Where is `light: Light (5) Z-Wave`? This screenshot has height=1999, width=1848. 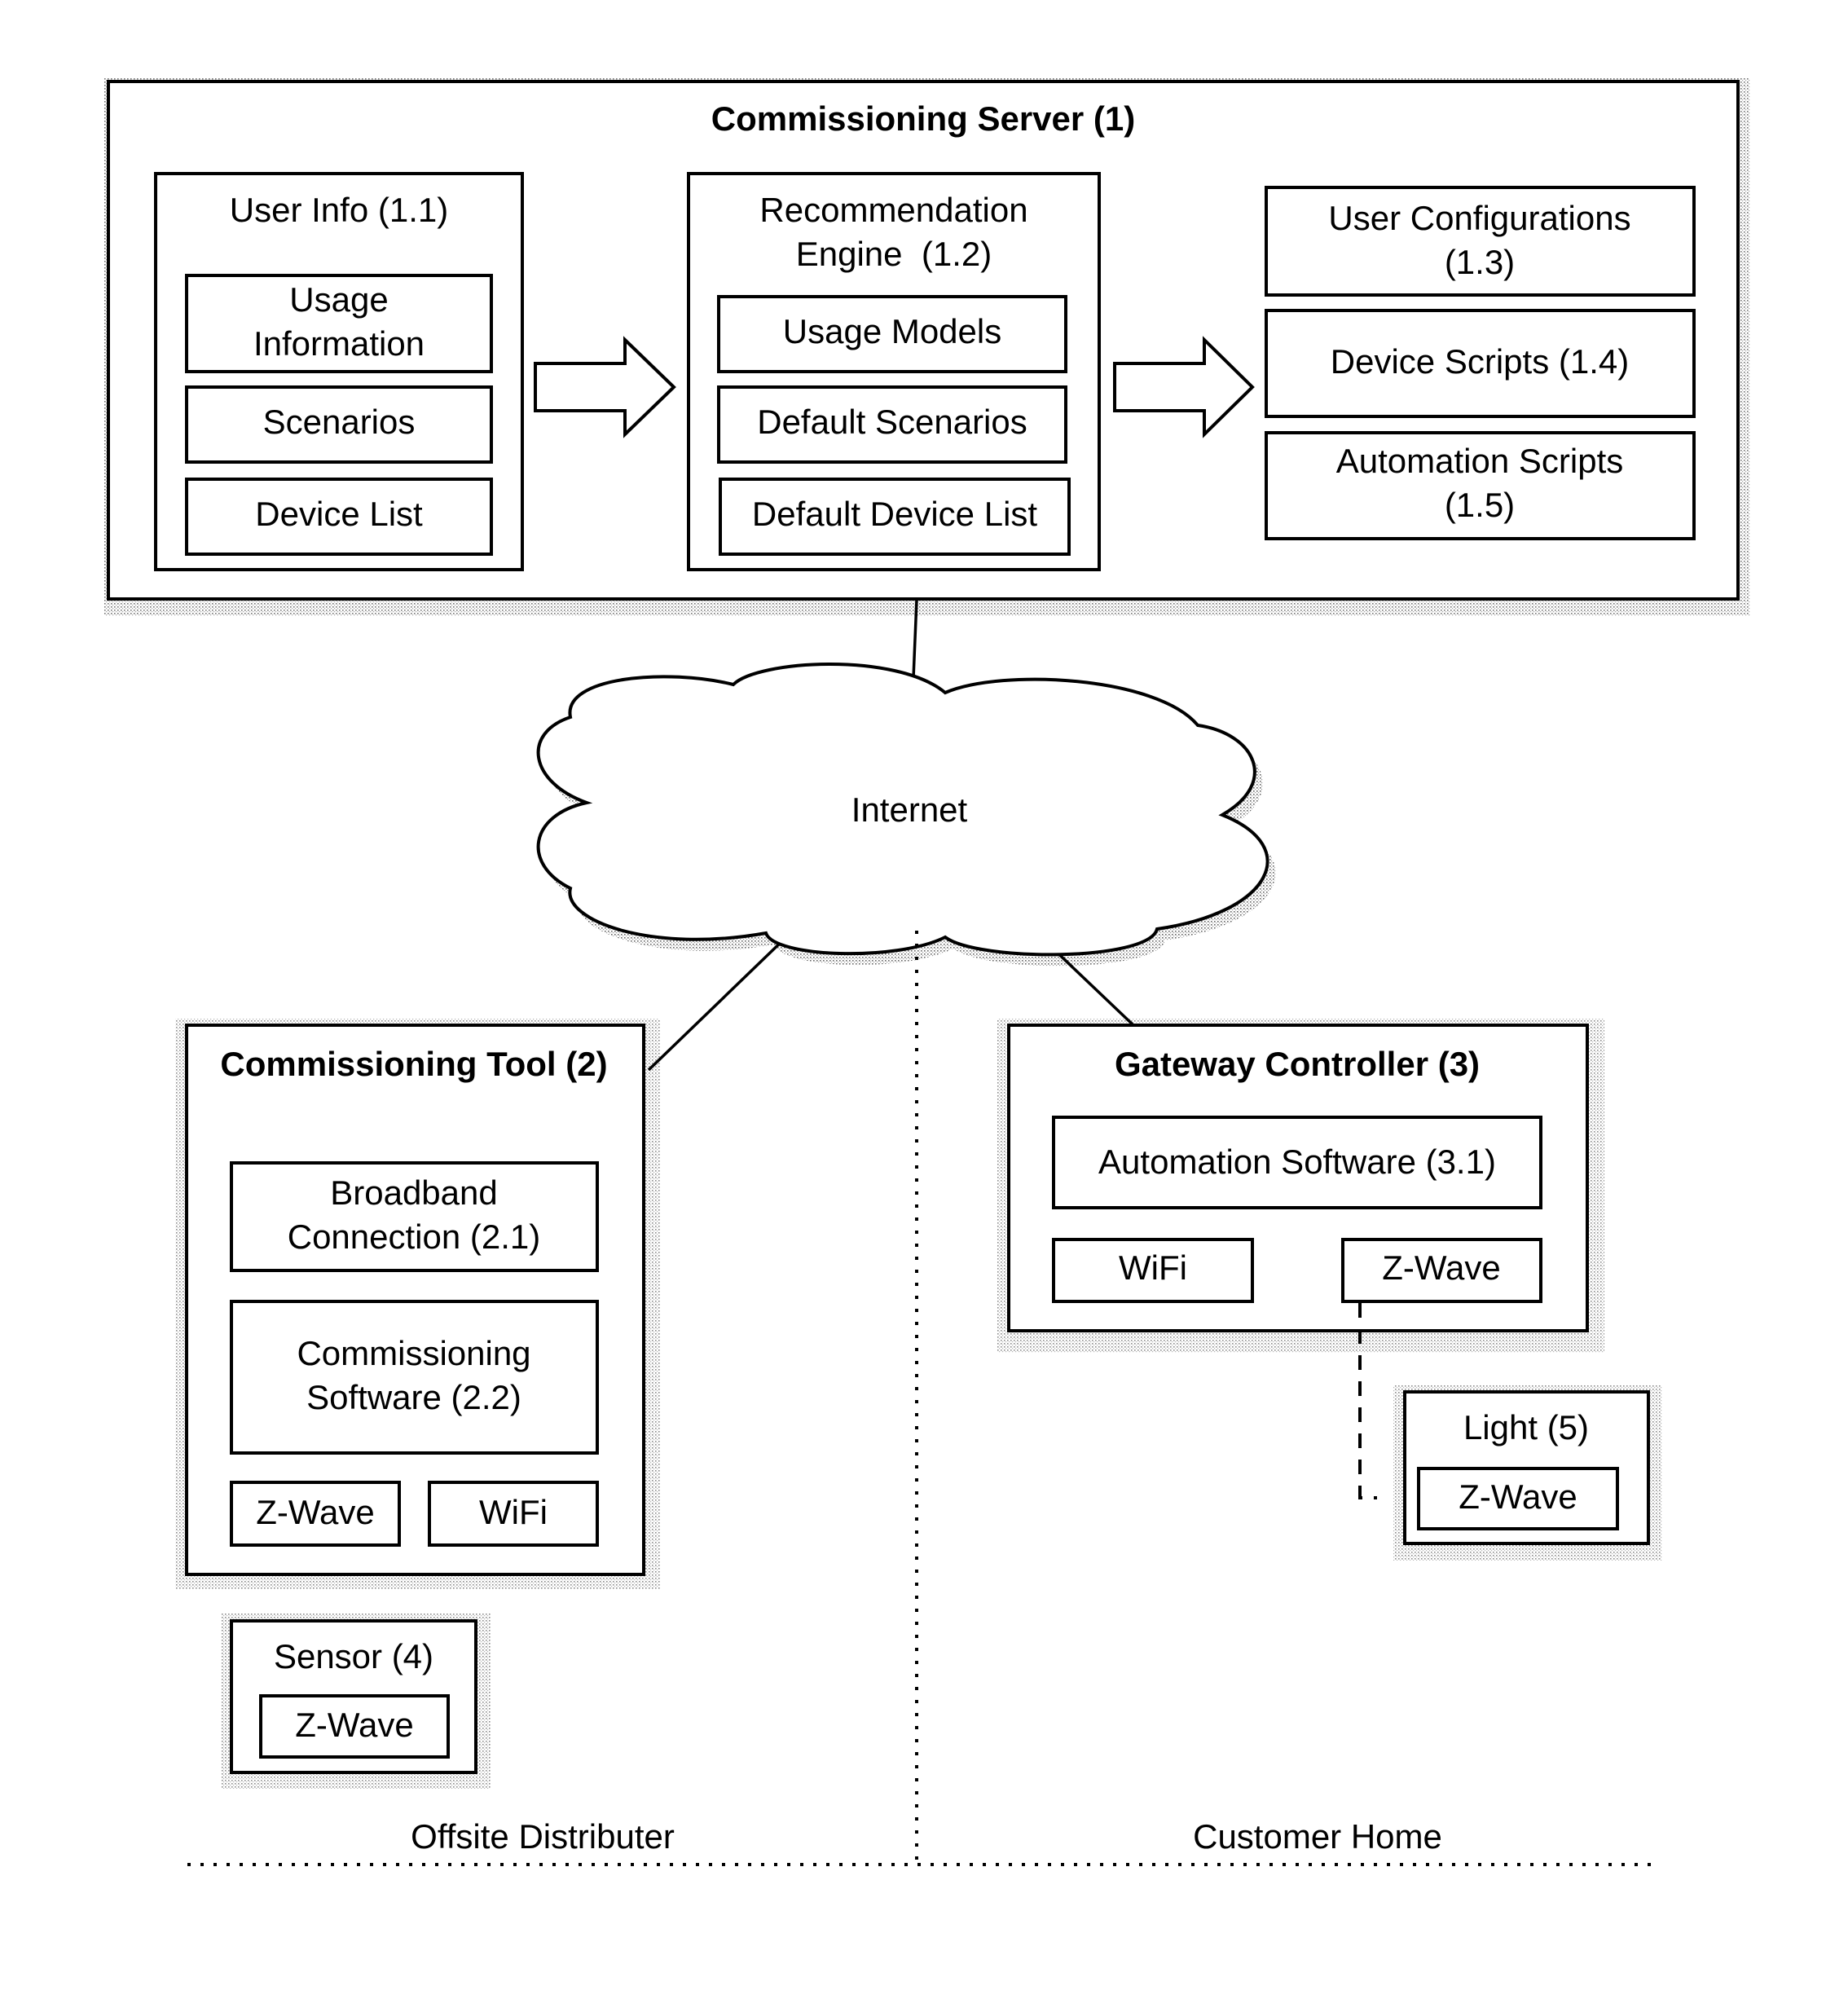
light: Light (5) Z-Wave is located at coordinates (1526, 1467).